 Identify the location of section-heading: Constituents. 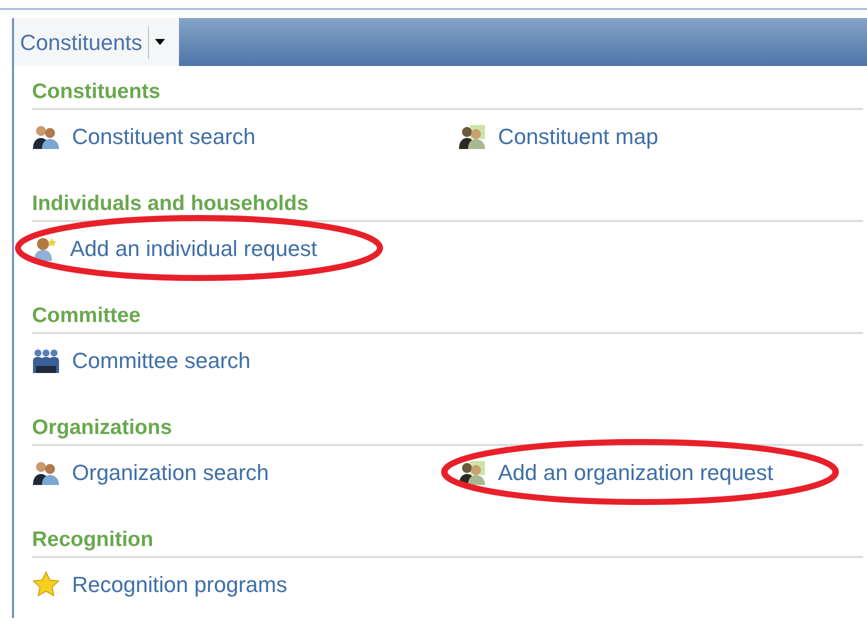
(447, 94).